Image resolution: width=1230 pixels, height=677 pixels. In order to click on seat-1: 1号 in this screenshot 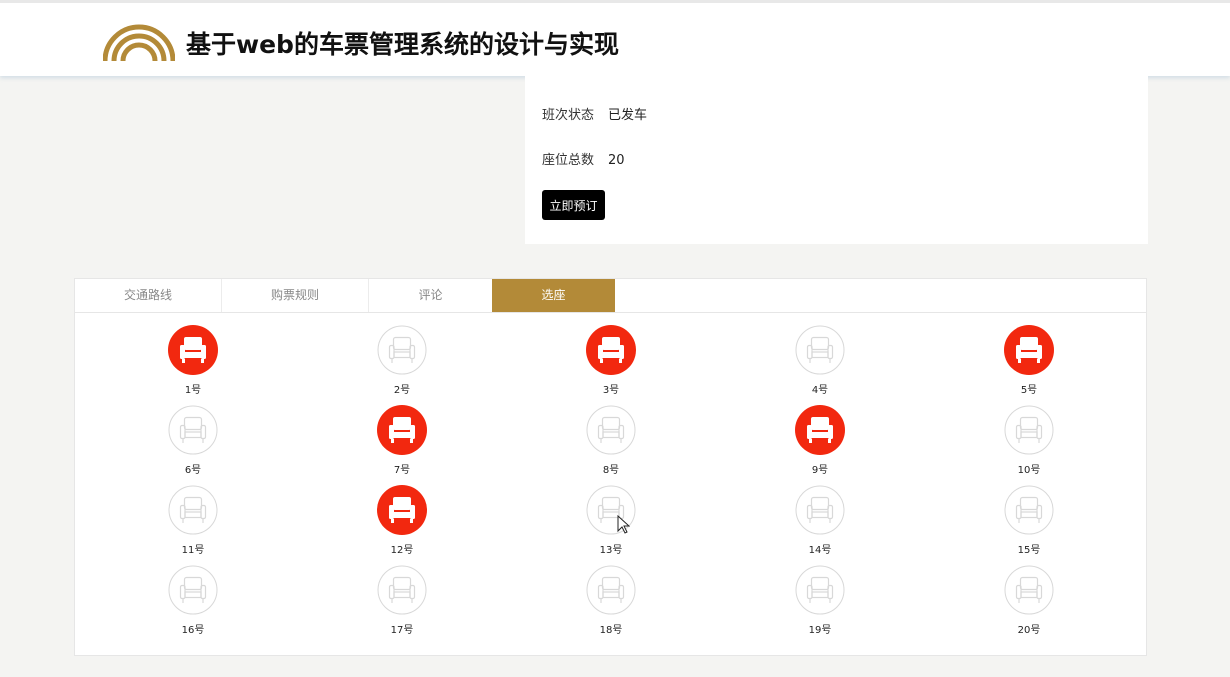, I will do `click(193, 363)`.